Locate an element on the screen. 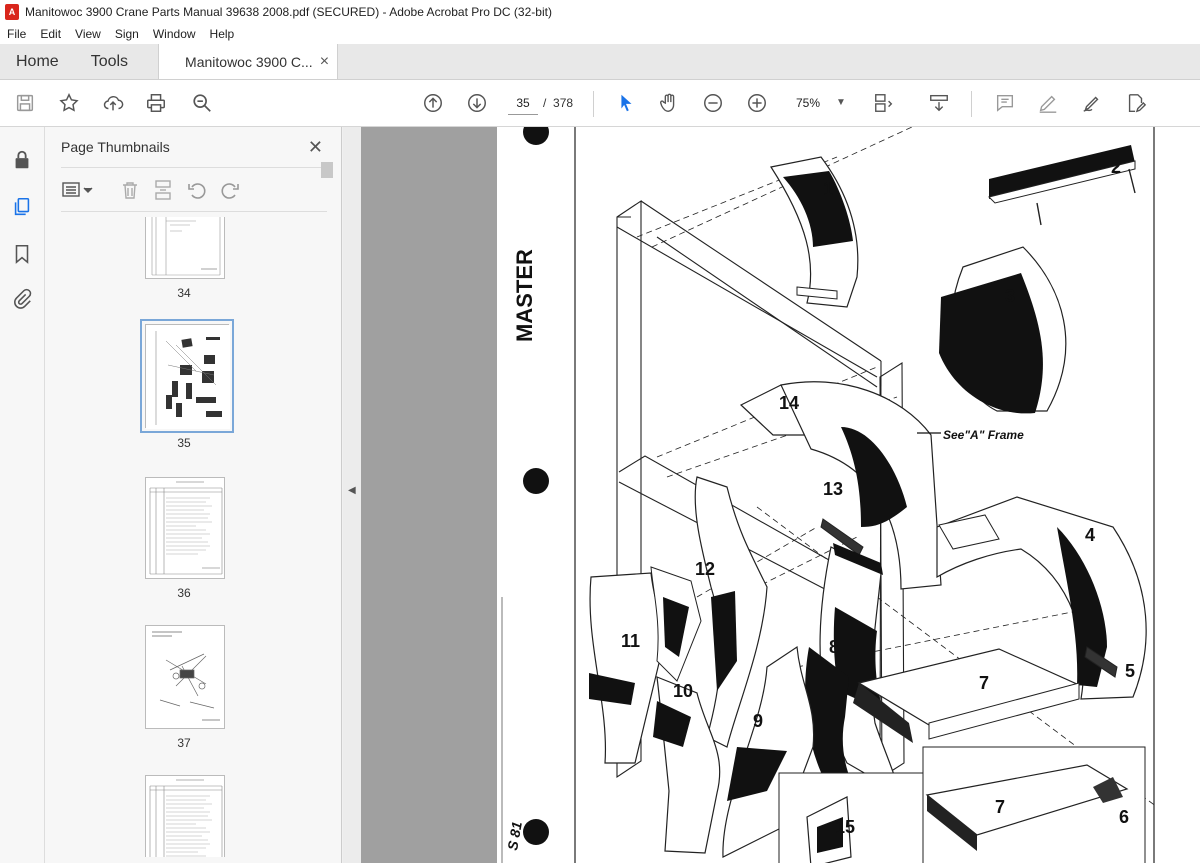 This screenshot has width=1200, height=863. tab-close-button: × is located at coordinates (324, 62).